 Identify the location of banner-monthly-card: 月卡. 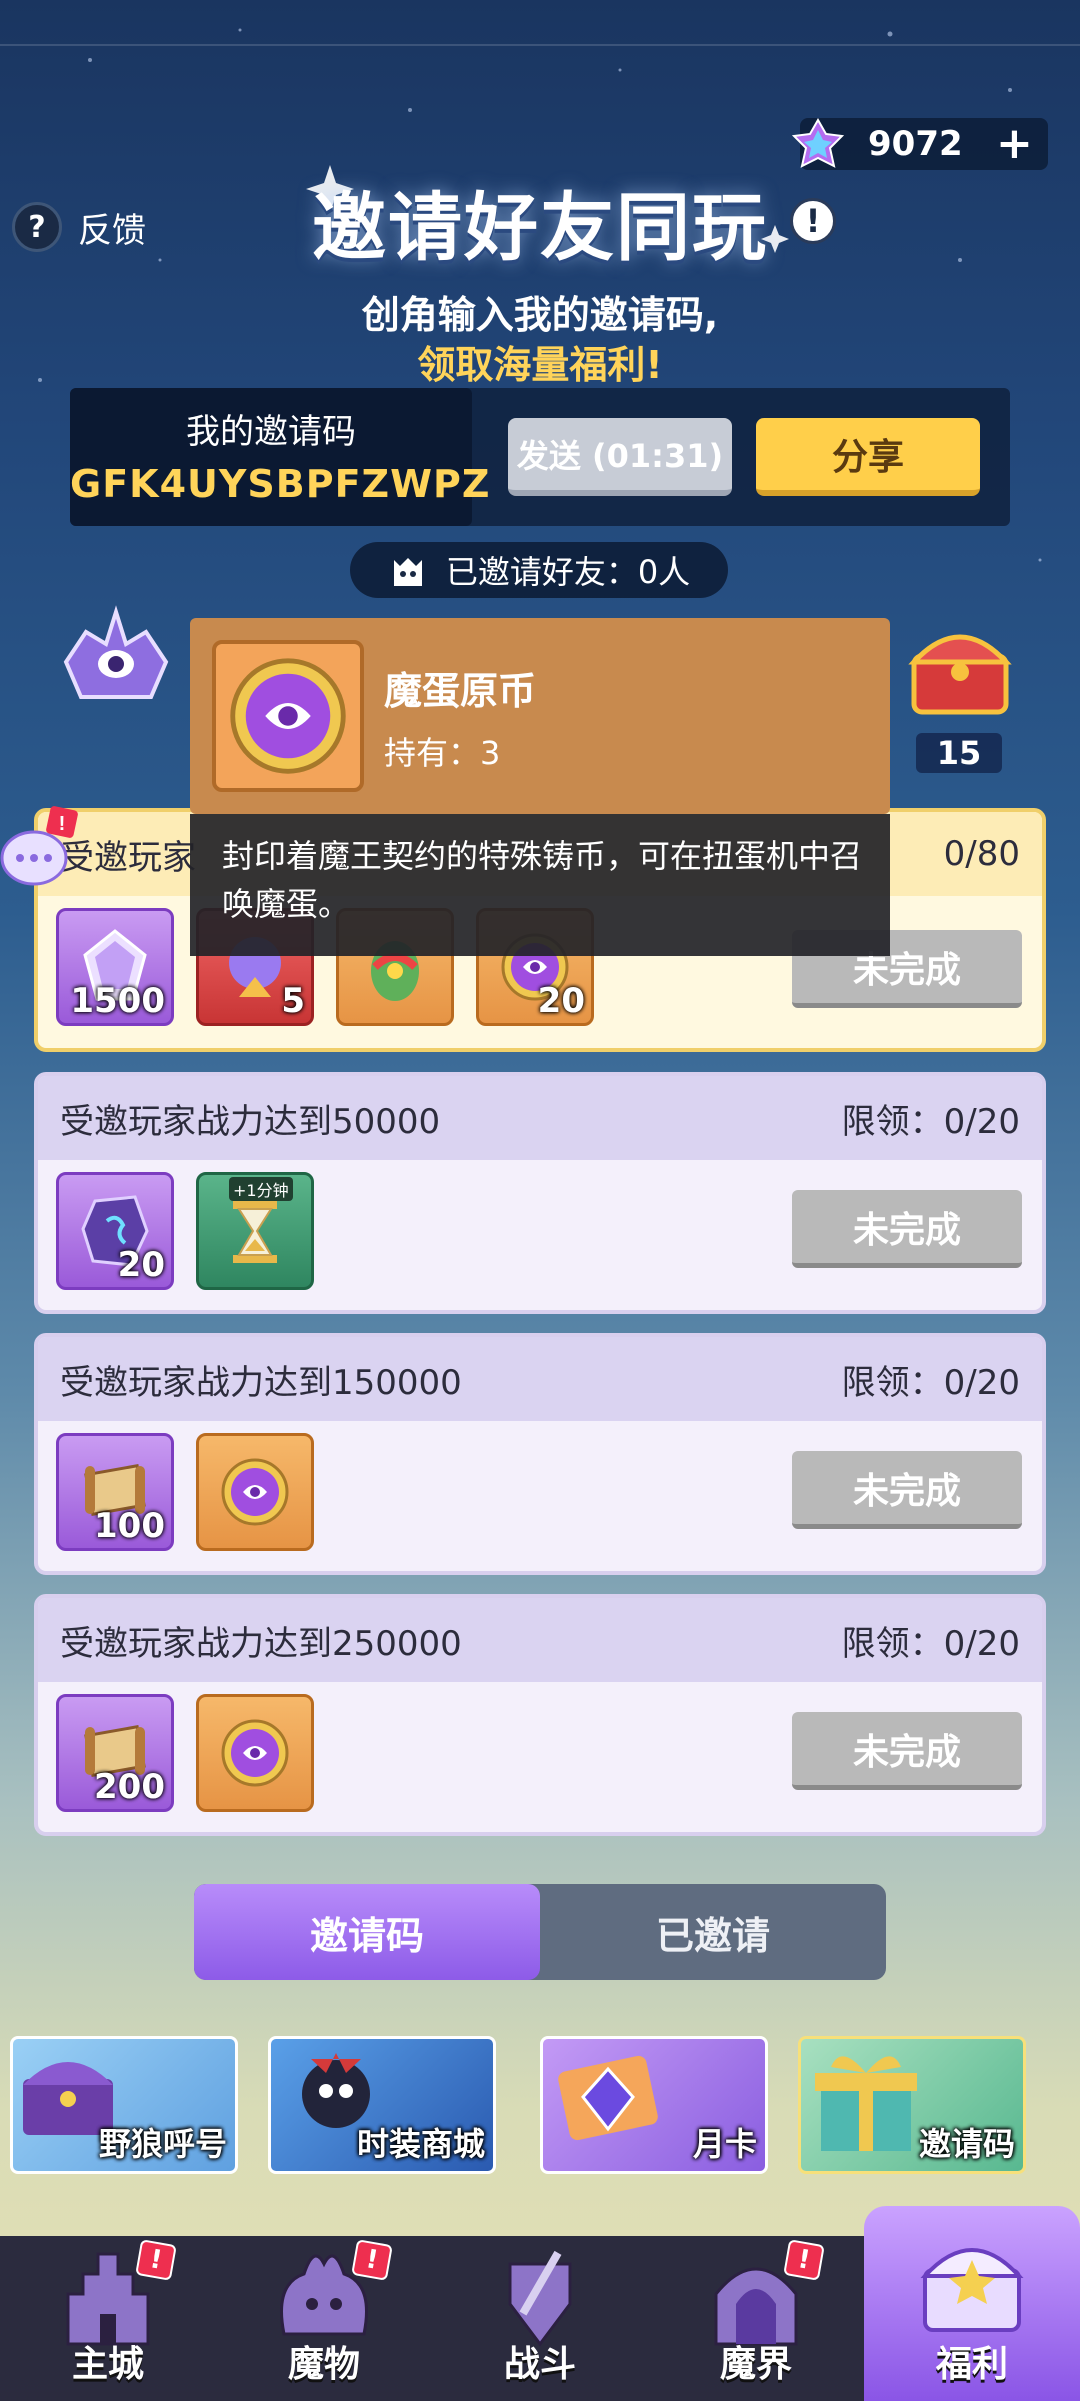
(654, 2105).